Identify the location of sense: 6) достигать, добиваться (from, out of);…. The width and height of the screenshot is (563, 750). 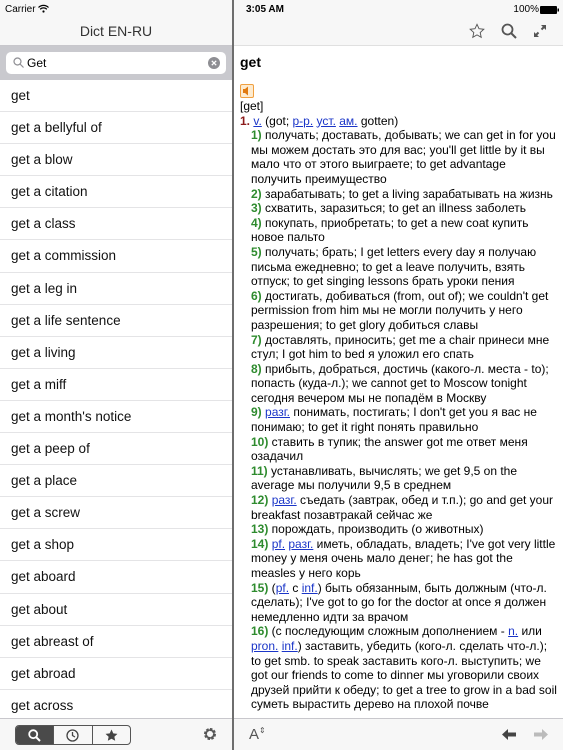
(399, 311).